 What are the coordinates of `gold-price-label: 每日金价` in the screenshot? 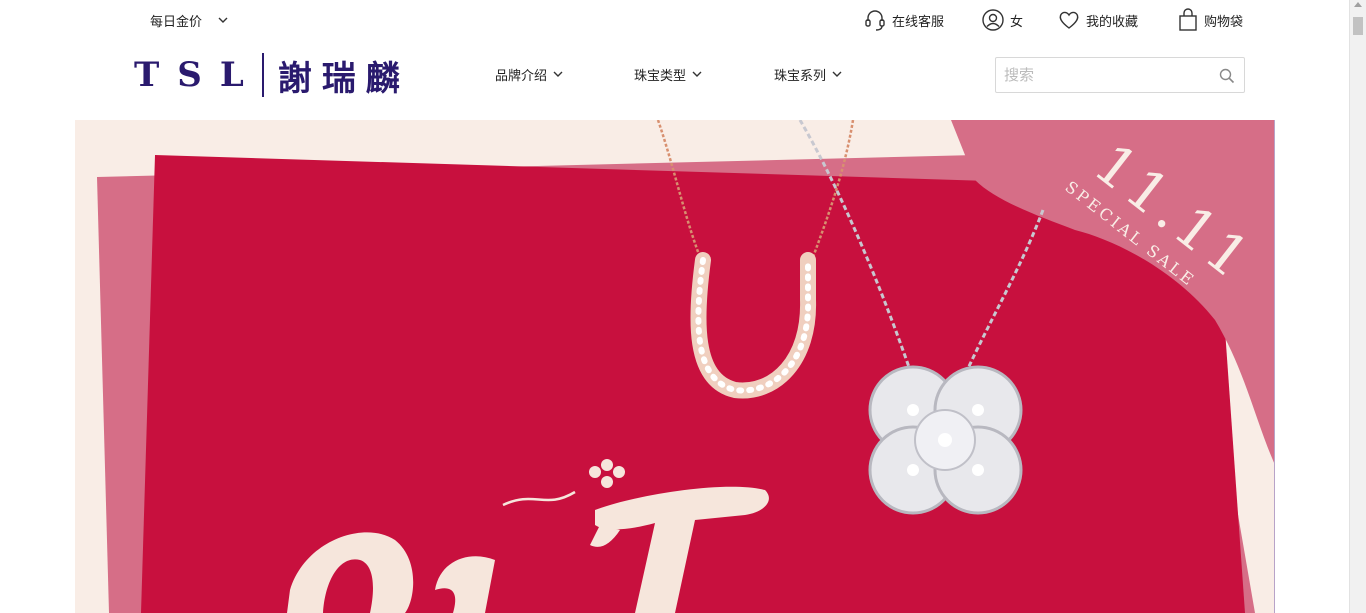 It's located at (176, 22).